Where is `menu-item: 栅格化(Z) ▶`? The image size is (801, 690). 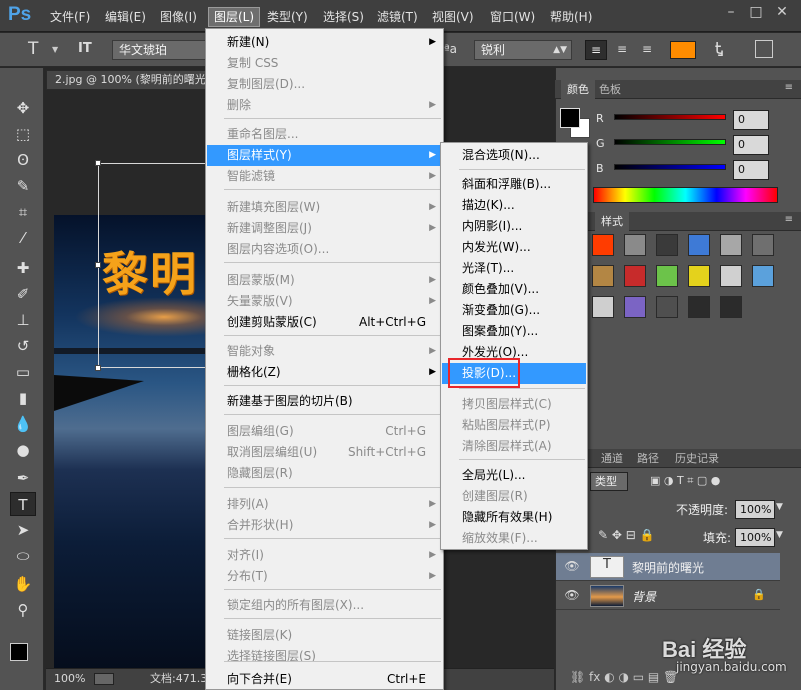 menu-item: 栅格化(Z) ▶ is located at coordinates (324, 372).